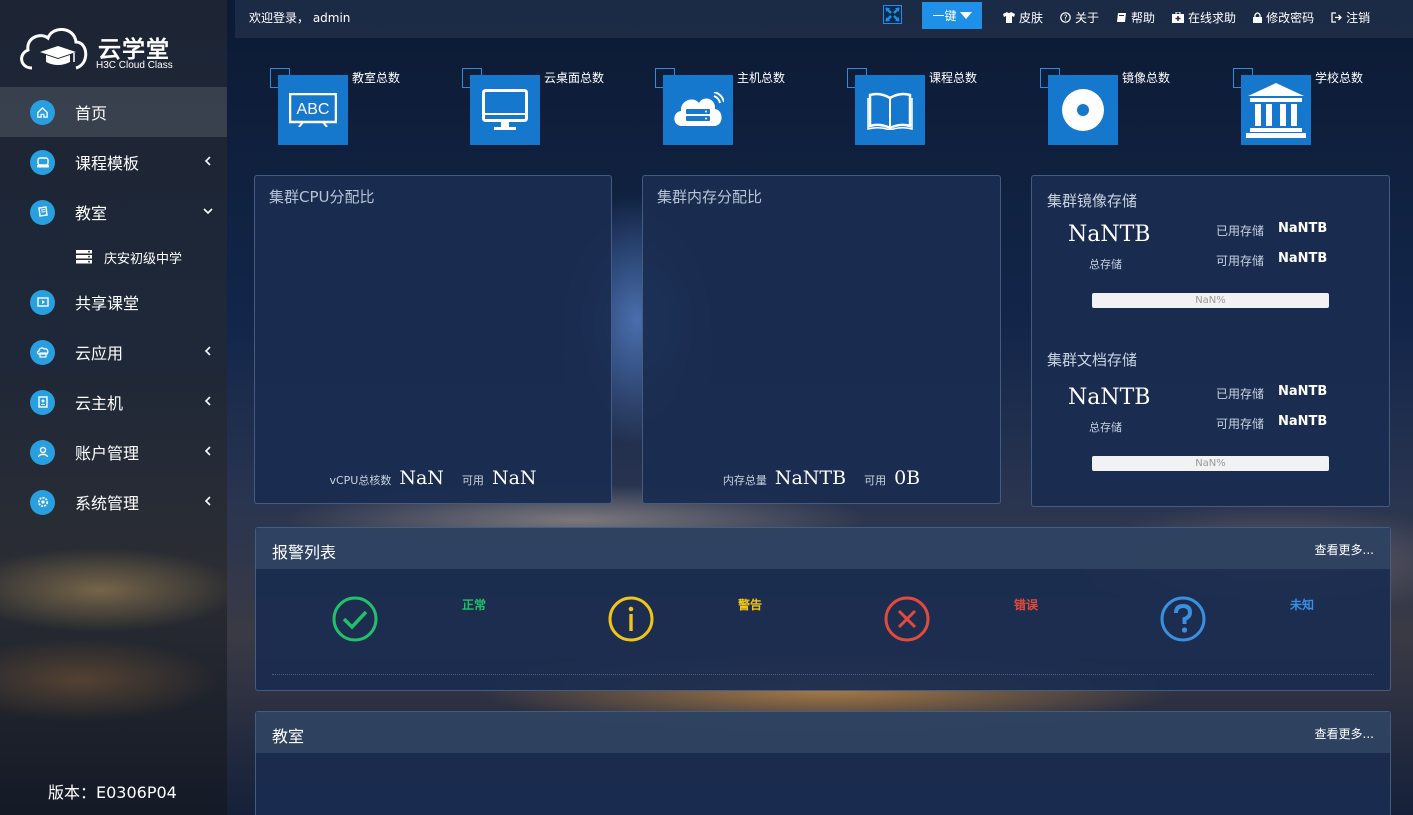 This screenshot has height=815, width=1413. What do you see at coordinates (113, 112) in the screenshot?
I see `sidebar-item-home: 首页` at bounding box center [113, 112].